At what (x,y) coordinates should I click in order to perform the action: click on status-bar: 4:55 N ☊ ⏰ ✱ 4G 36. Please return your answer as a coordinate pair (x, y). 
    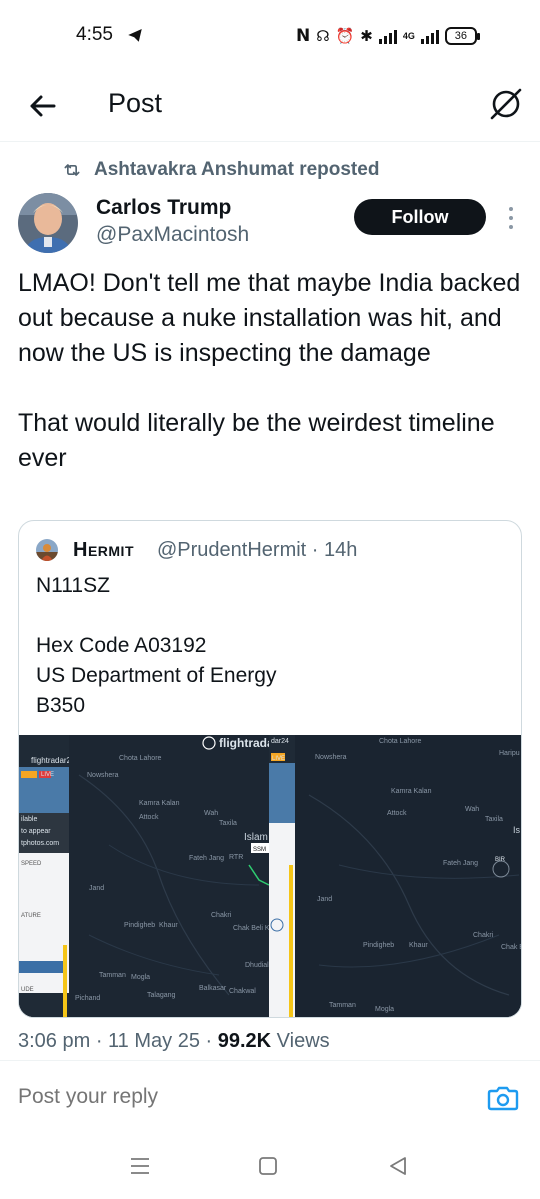
    Looking at the image, I should click on (270, 35).